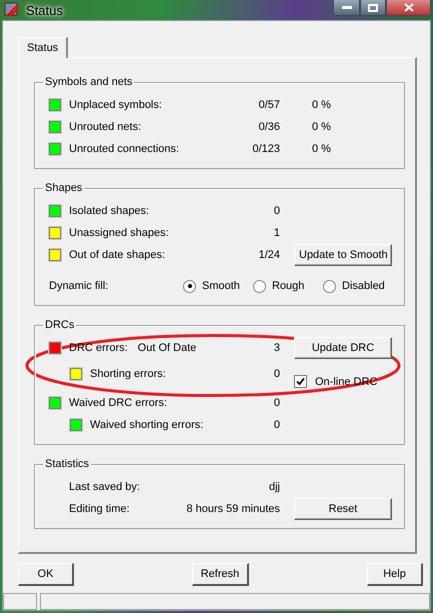 The image size is (433, 613). Describe the element at coordinates (343, 509) in the screenshot. I see `update-button: Reset` at that location.